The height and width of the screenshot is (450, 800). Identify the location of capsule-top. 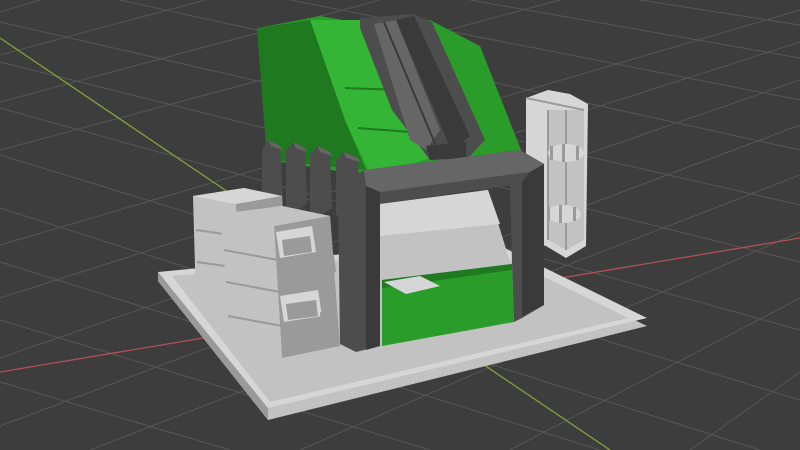
(566, 153).